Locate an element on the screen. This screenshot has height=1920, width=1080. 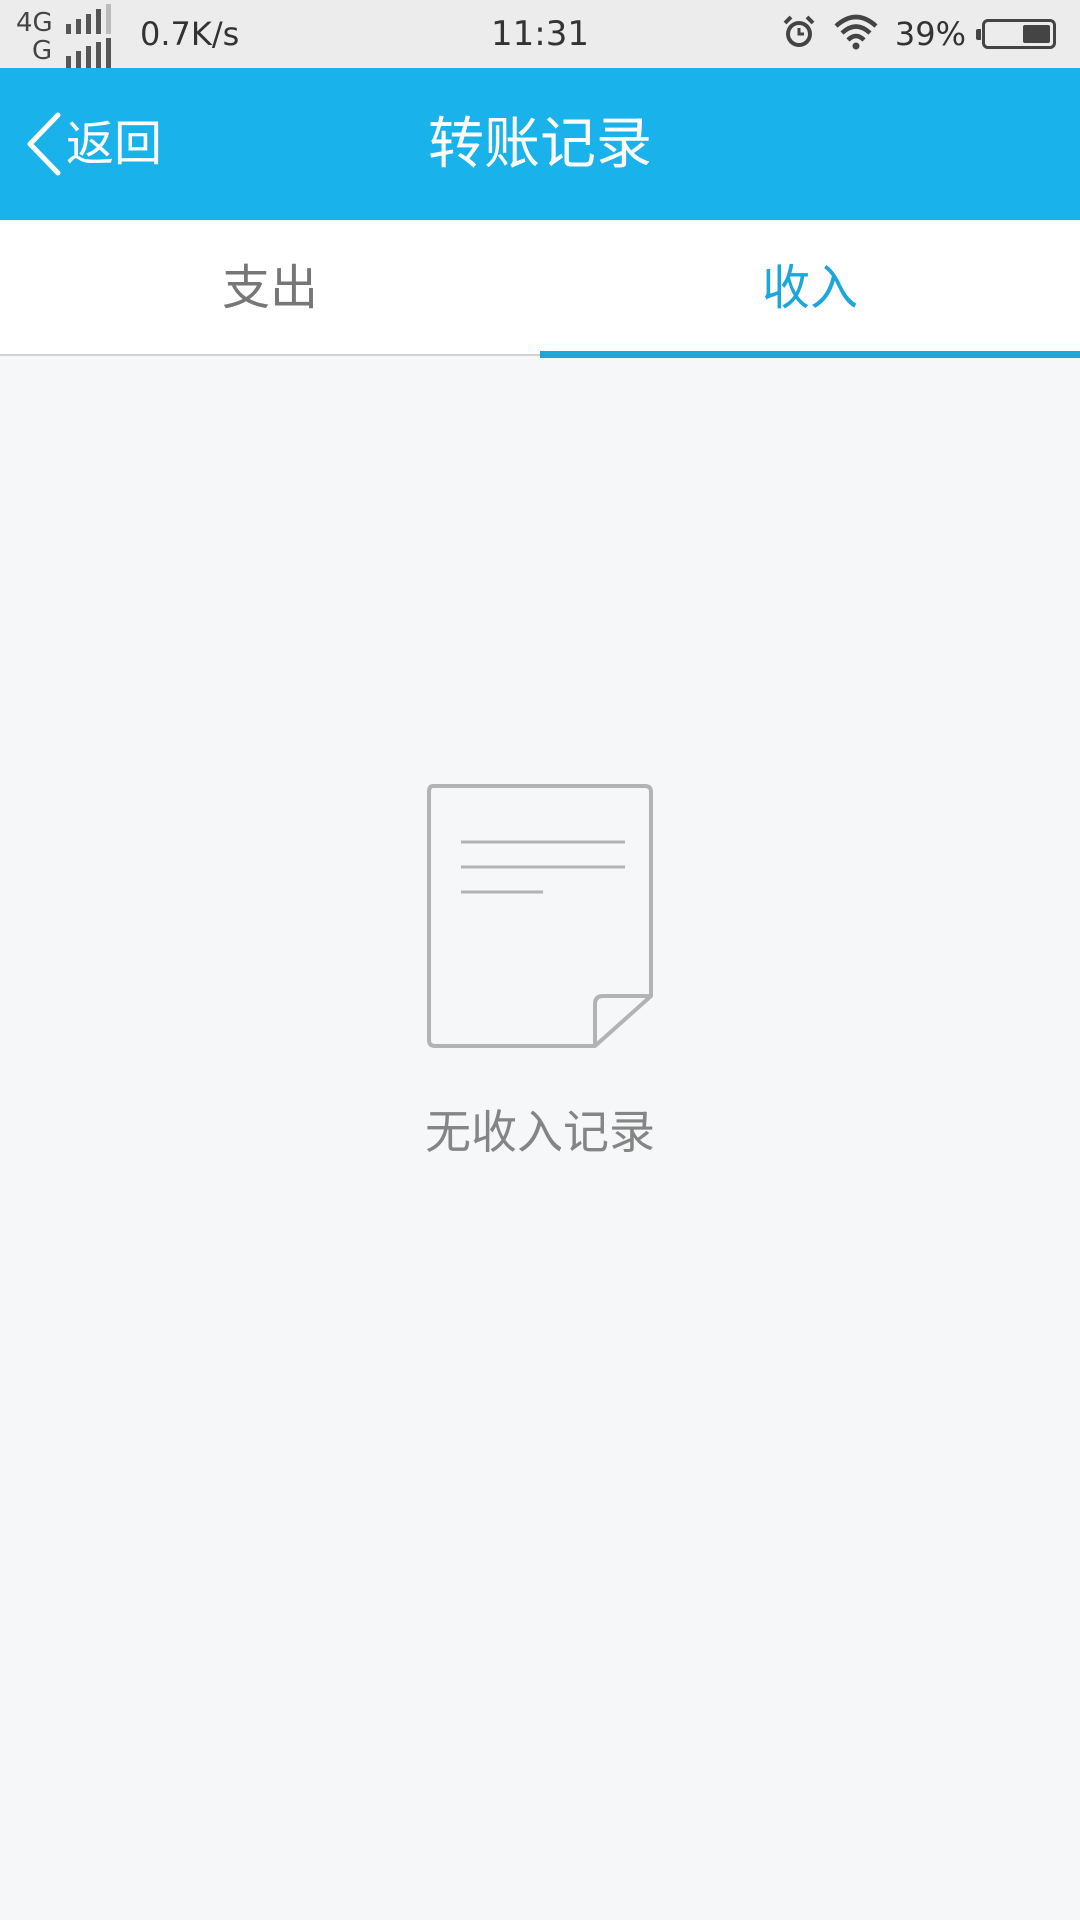
wifi-icon is located at coordinates (856, 34).